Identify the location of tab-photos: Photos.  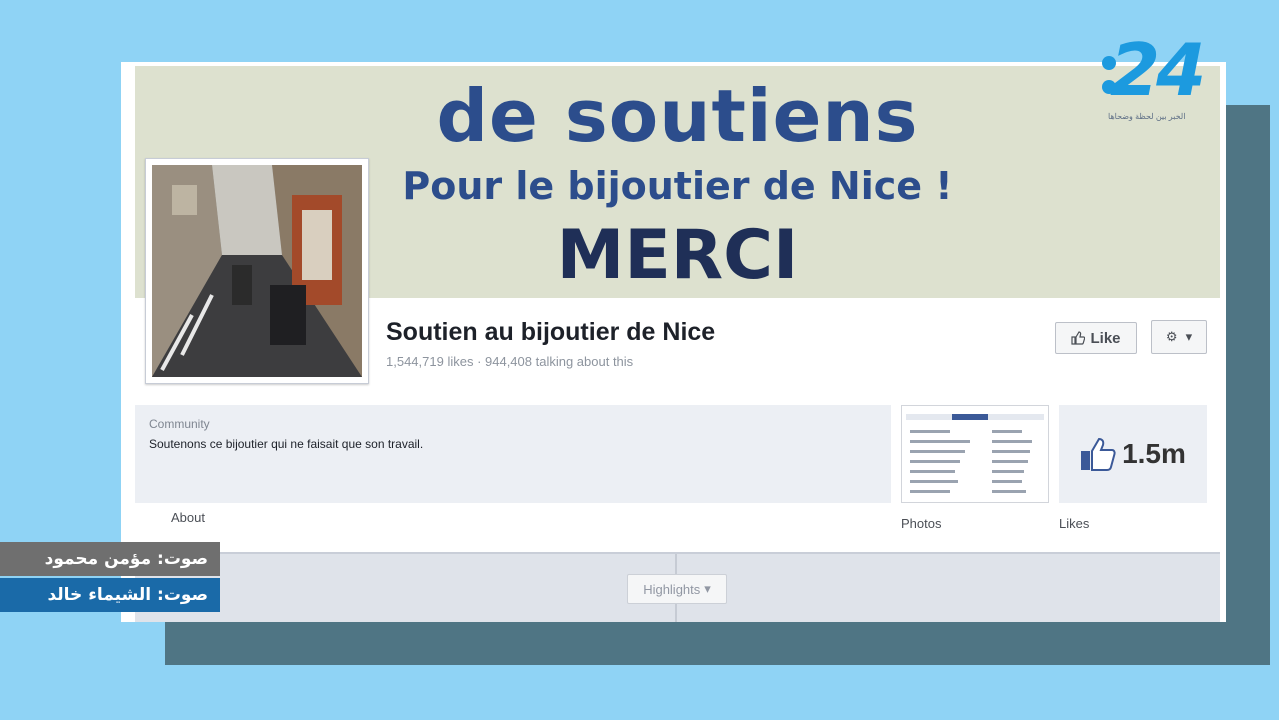
(921, 523).